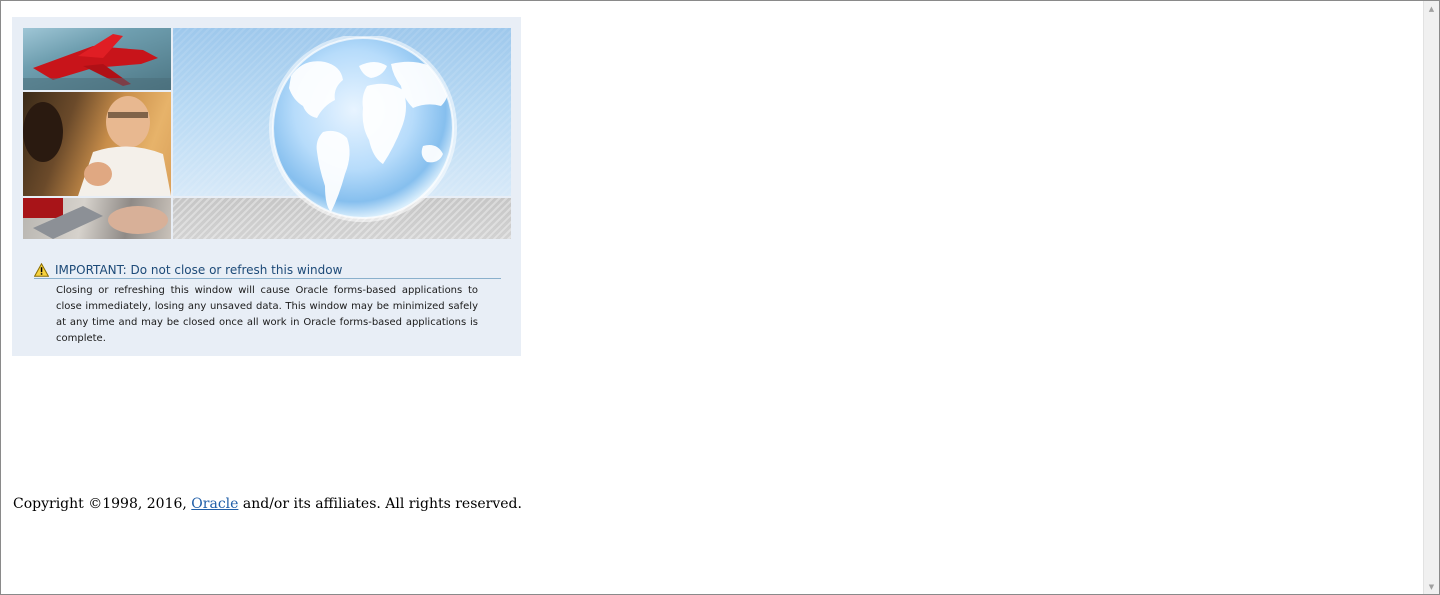  What do you see at coordinates (1431, 297) in the screenshot?
I see `vertical-scrollbar: ▲ ▼` at bounding box center [1431, 297].